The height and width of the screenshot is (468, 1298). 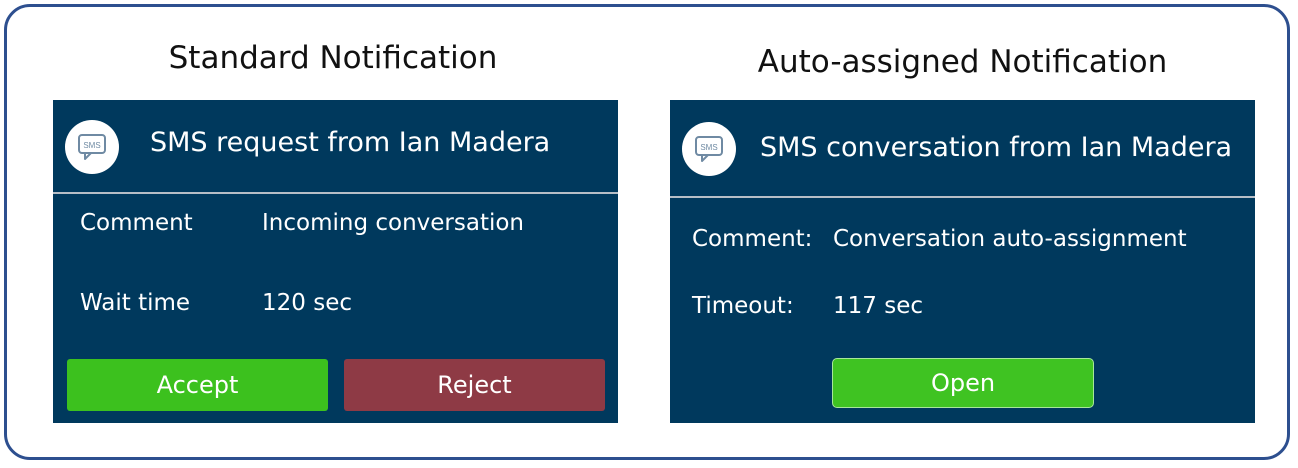 I want to click on notification-title: SMS conversation from Ian Madera, so click(x=996, y=147).